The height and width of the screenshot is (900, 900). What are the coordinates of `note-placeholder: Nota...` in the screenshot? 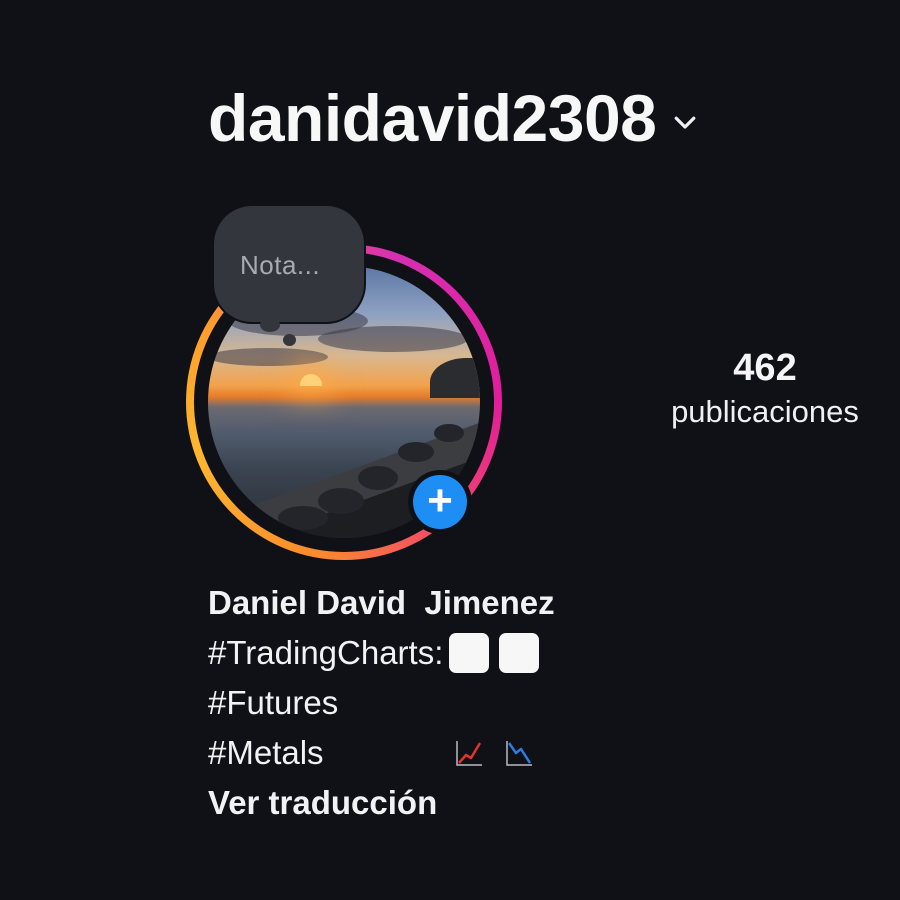 It's located at (280, 265).